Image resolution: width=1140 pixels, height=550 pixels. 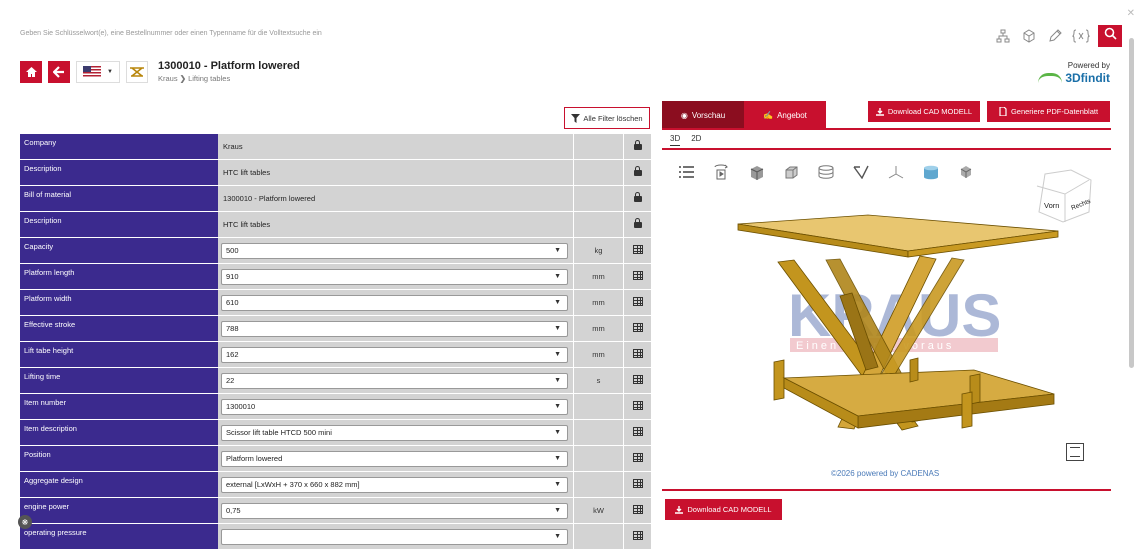 I want to click on tab-3d: 3D, so click(x=675, y=140).